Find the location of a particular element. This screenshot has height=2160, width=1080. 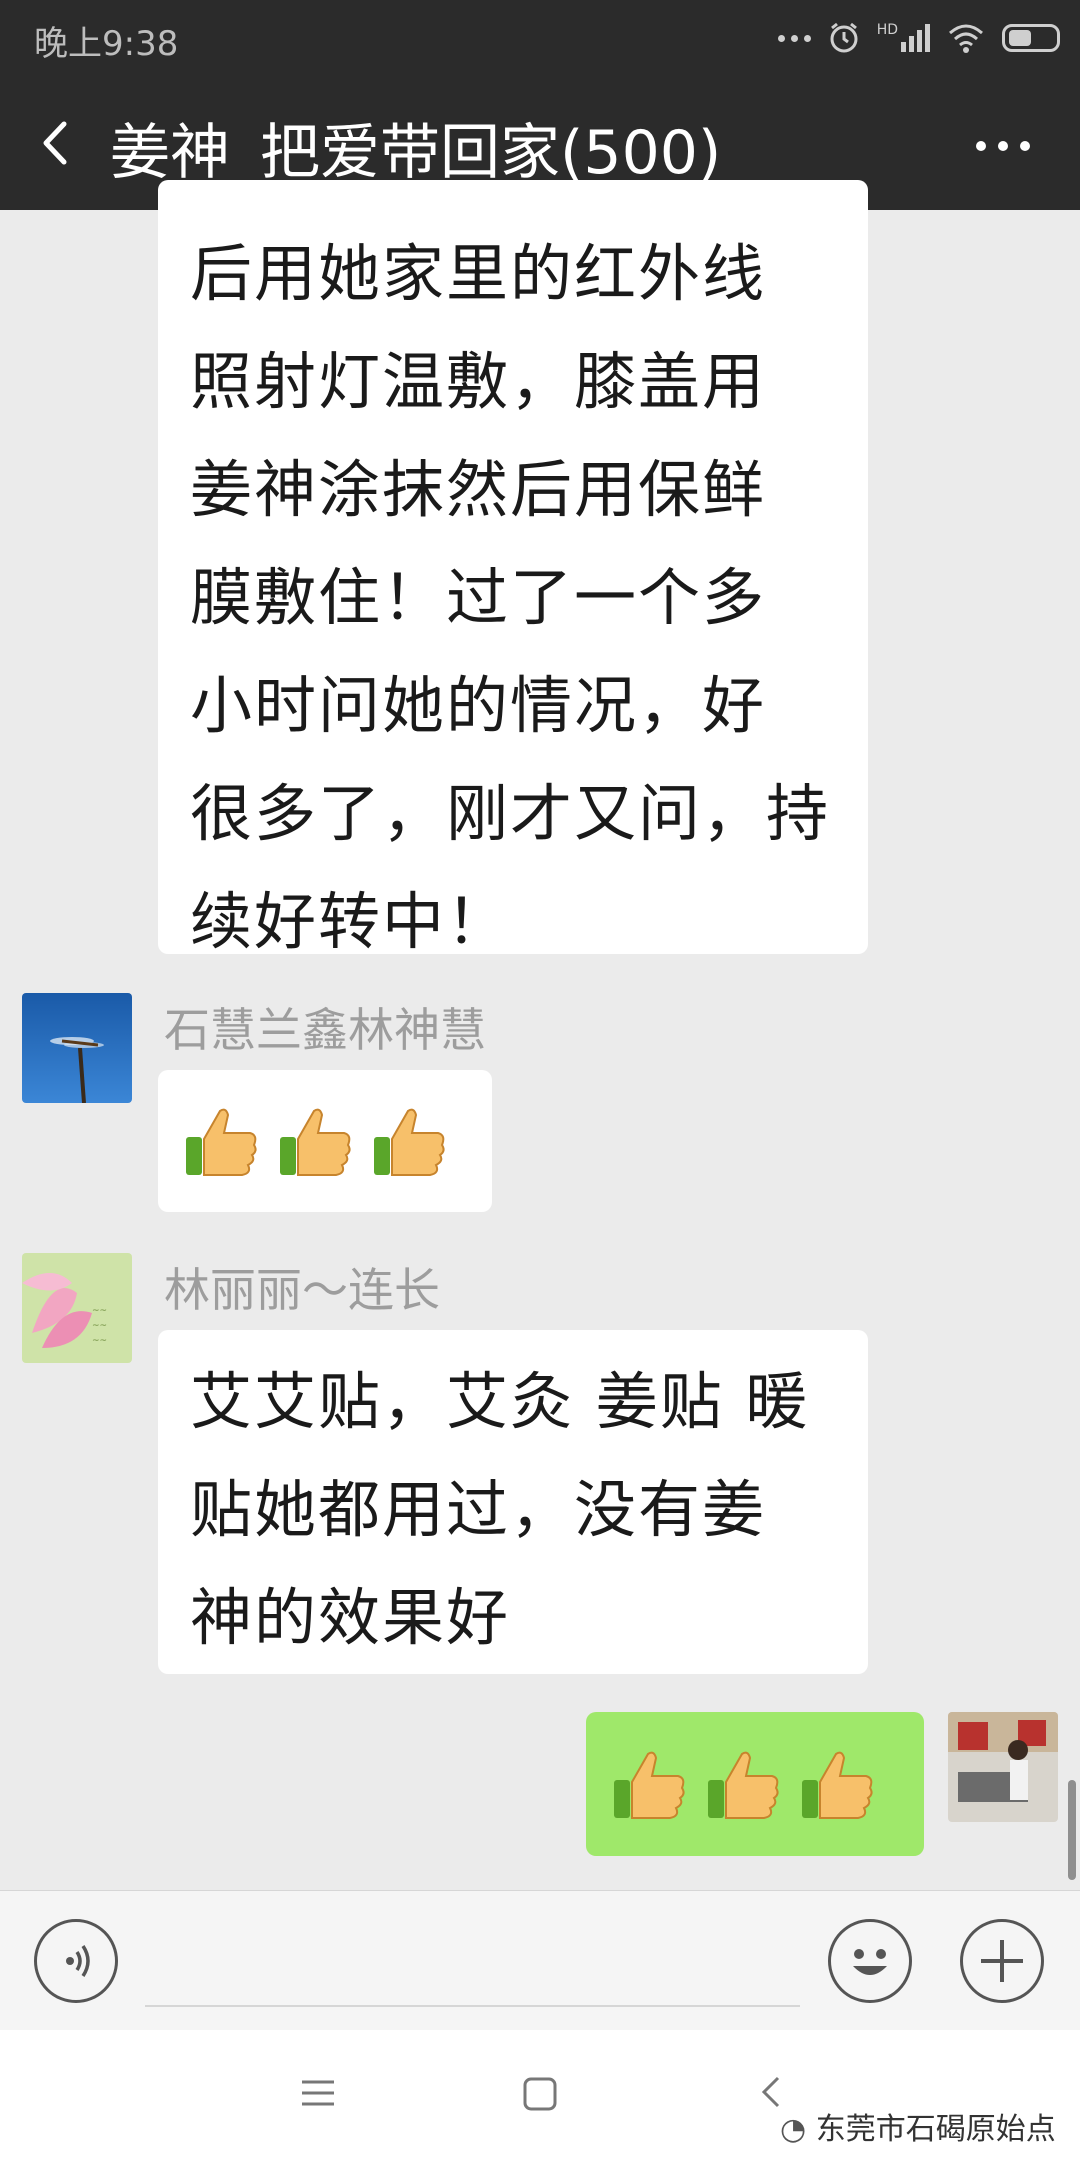

message-line: 姜神涂抹然后用保鲜 is located at coordinates (478, 489).